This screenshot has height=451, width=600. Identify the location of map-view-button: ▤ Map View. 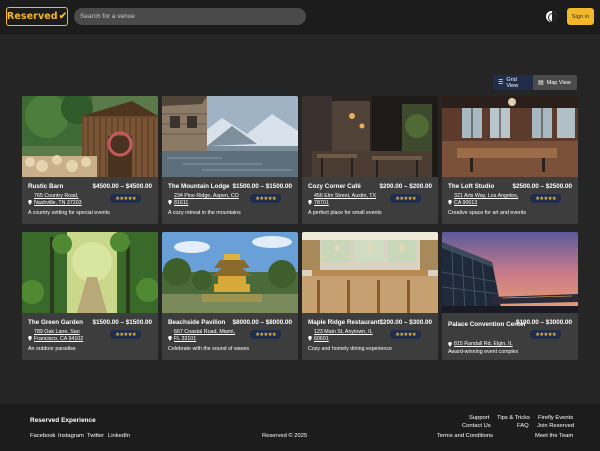
(555, 82).